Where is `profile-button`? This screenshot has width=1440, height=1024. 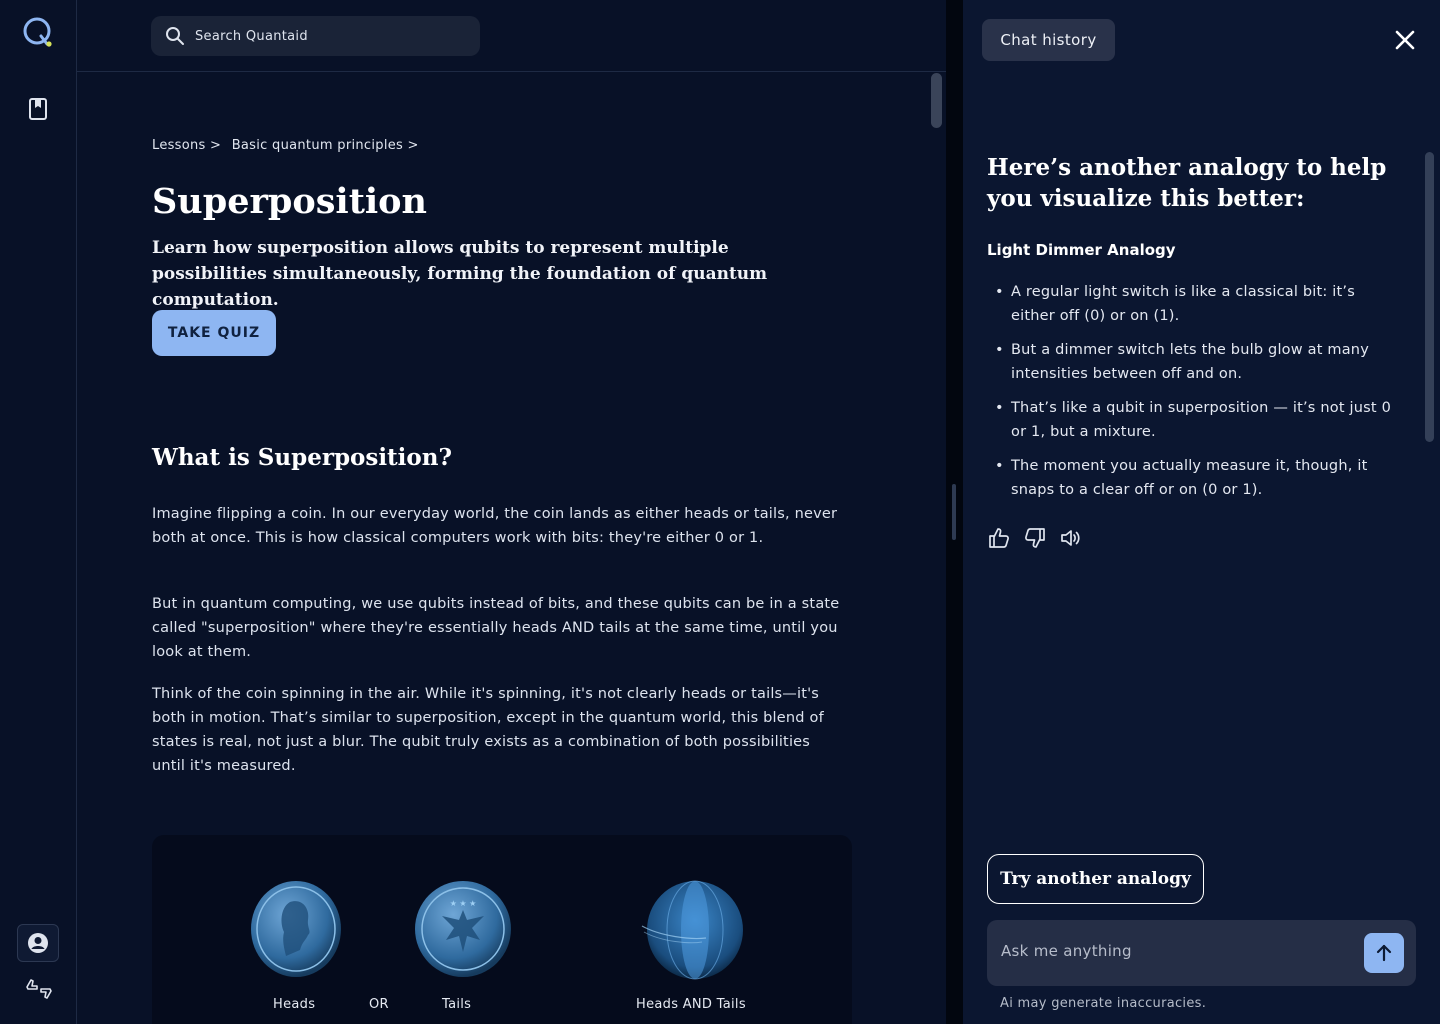
profile-button is located at coordinates (38, 943).